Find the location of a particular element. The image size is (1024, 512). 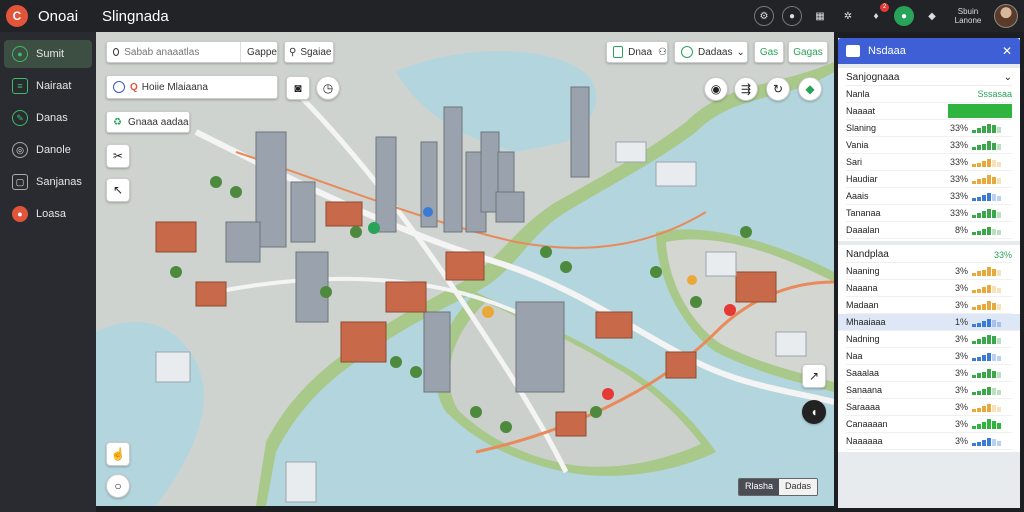

list-item: Slaning 33% is located at coordinates (929, 128).